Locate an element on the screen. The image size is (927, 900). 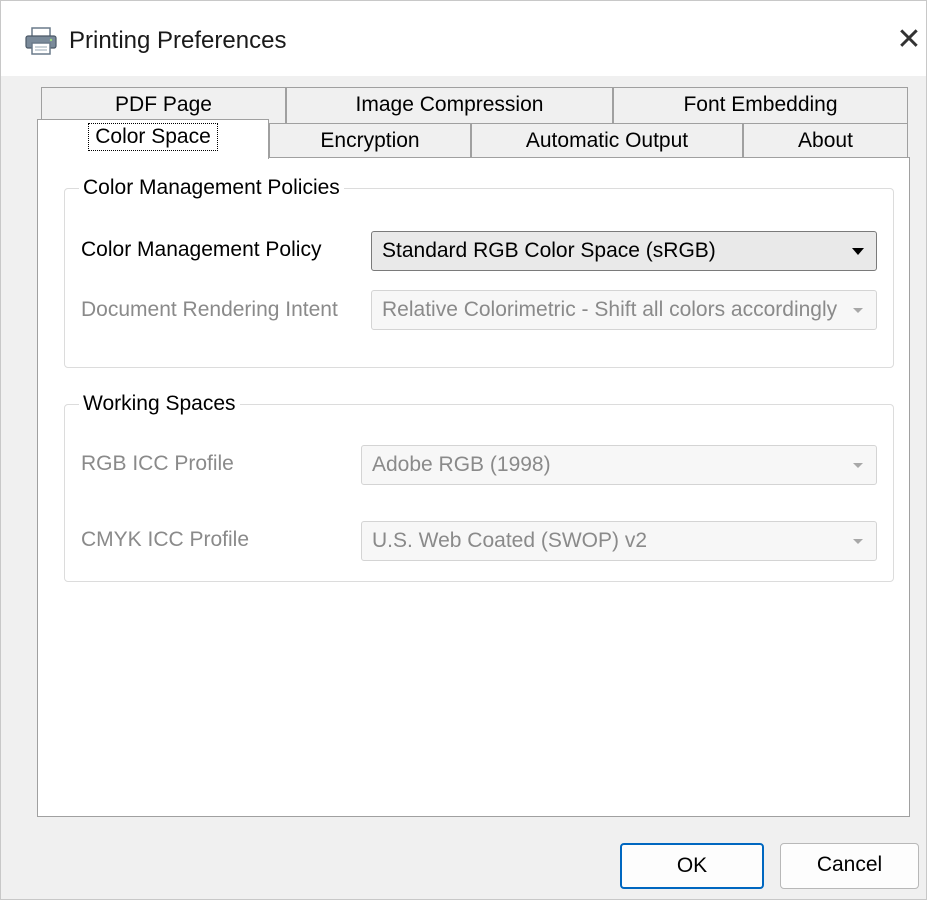
title-bar: Printing Preferences ✕ is located at coordinates (463, 38).